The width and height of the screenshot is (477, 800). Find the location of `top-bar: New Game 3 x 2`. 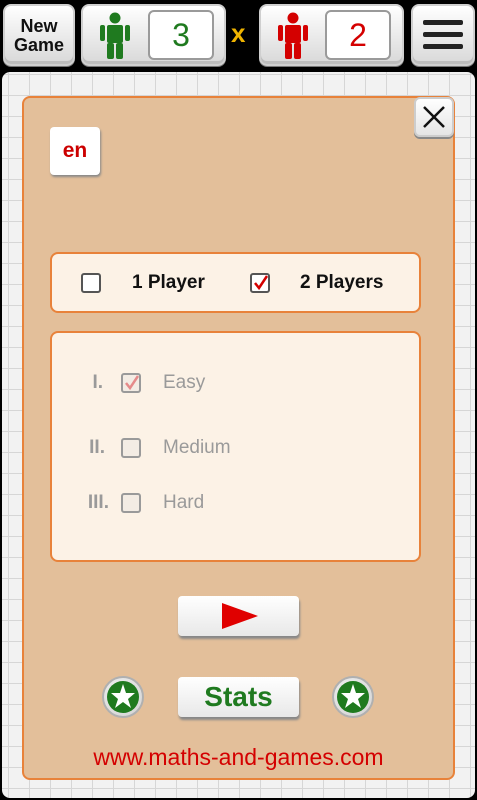

top-bar: New Game 3 x 2 is located at coordinates (238, 35).